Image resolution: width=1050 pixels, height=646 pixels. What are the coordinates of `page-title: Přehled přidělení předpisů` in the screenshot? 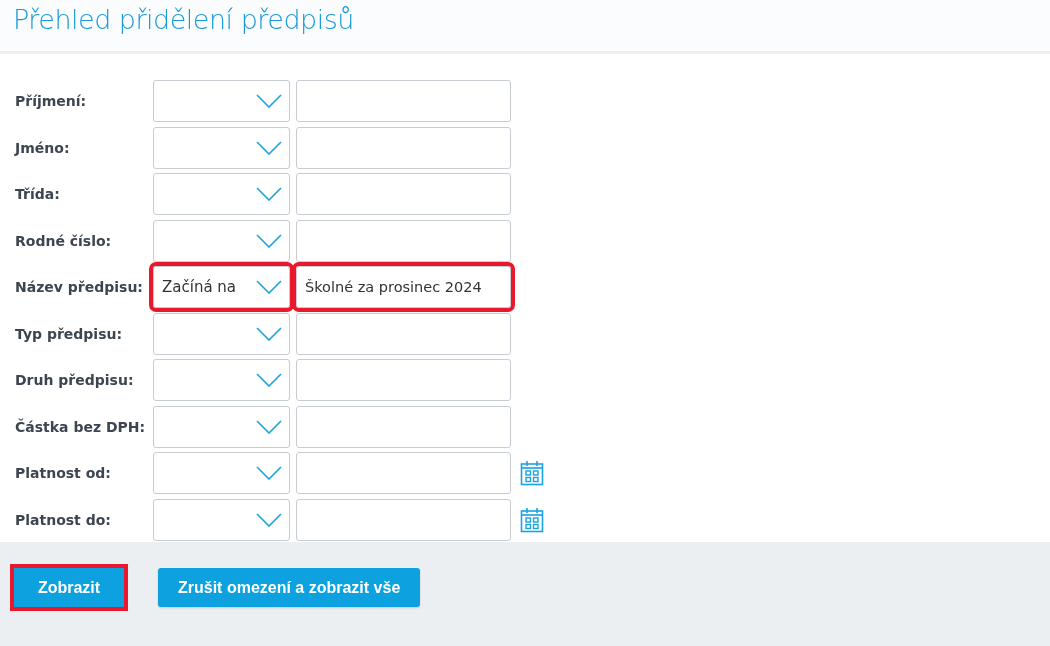 It's located at (183, 20).